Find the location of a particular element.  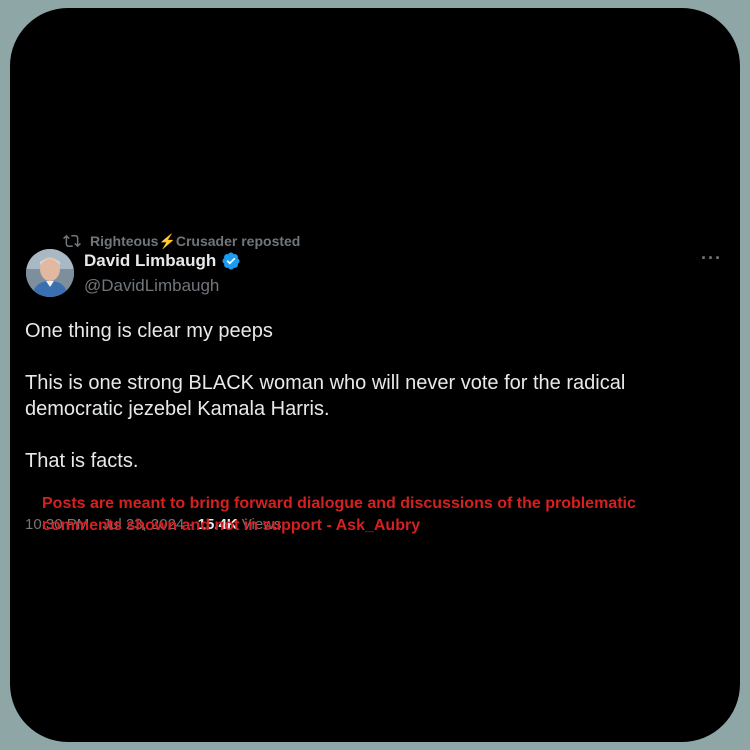

repost-indicator: Righteous⚡Crusader reposted is located at coordinates (181, 241).